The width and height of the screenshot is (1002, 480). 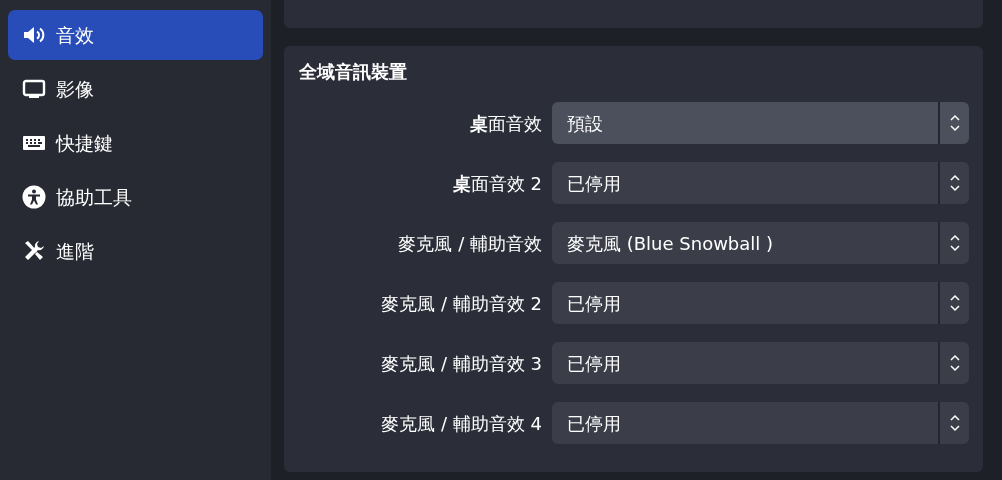 What do you see at coordinates (135, 251) in the screenshot?
I see `sidebar-item: 進階` at bounding box center [135, 251].